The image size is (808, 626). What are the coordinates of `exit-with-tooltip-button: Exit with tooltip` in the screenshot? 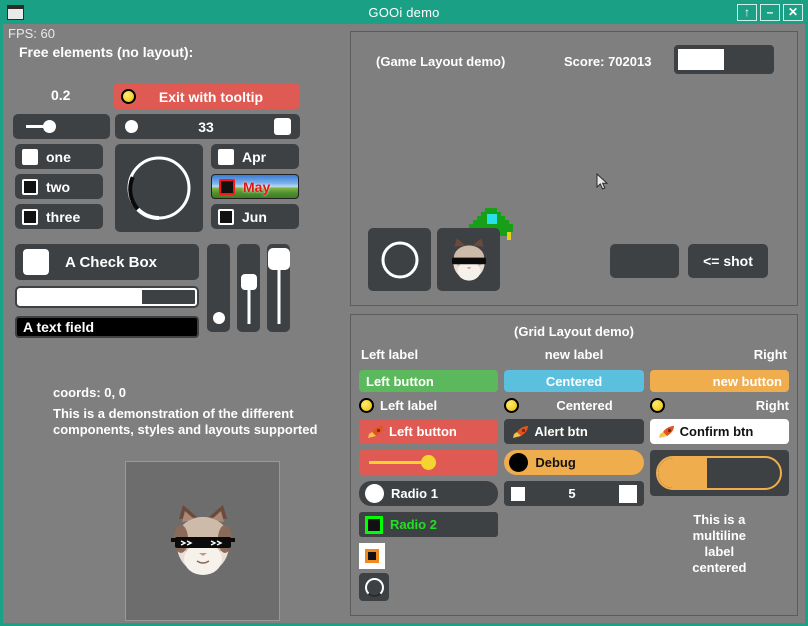 It's located at (206, 96).